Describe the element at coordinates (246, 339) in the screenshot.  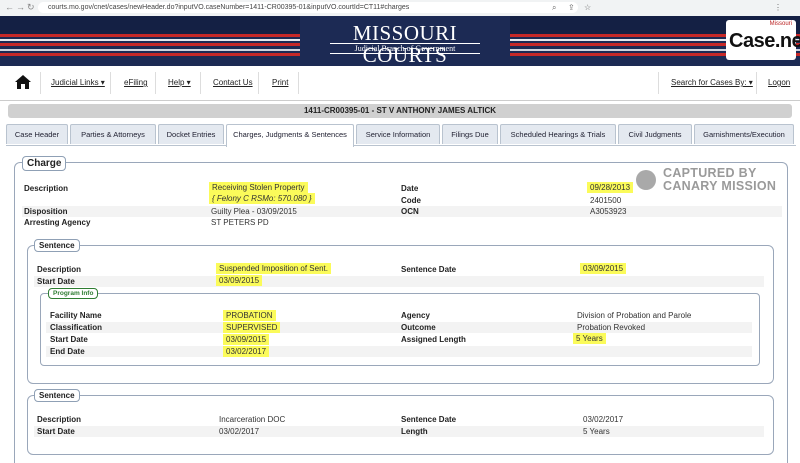
I see `program-start-value: 03/09/2015` at that location.